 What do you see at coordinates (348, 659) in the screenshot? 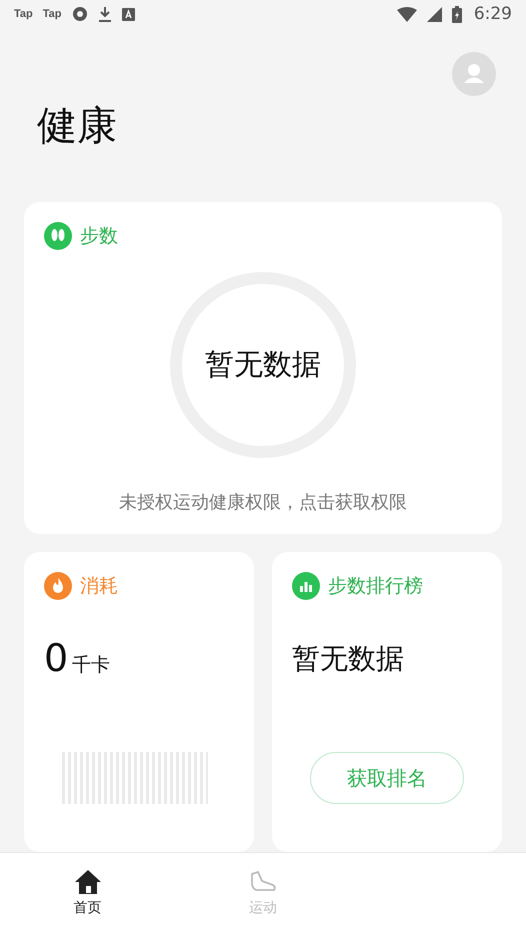
I see `ranking-value: 暂无数据` at bounding box center [348, 659].